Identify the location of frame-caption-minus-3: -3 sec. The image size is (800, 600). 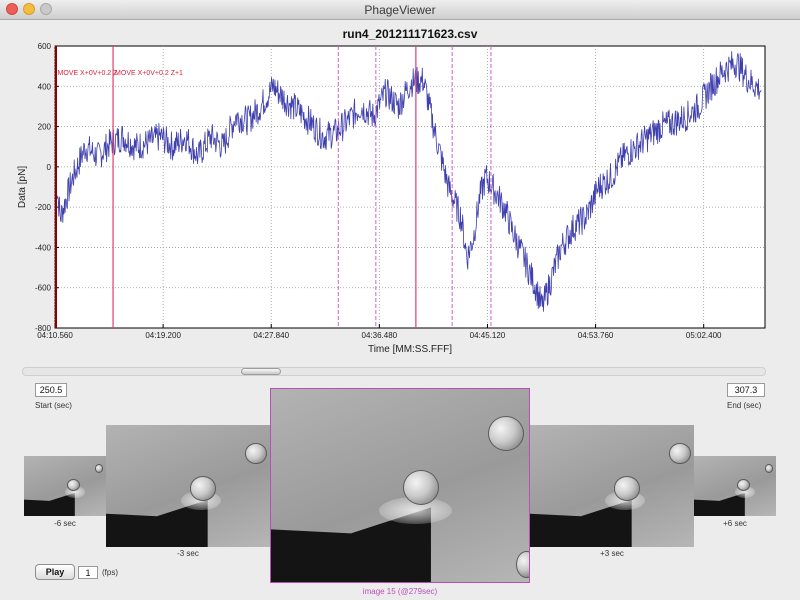
(188, 553).